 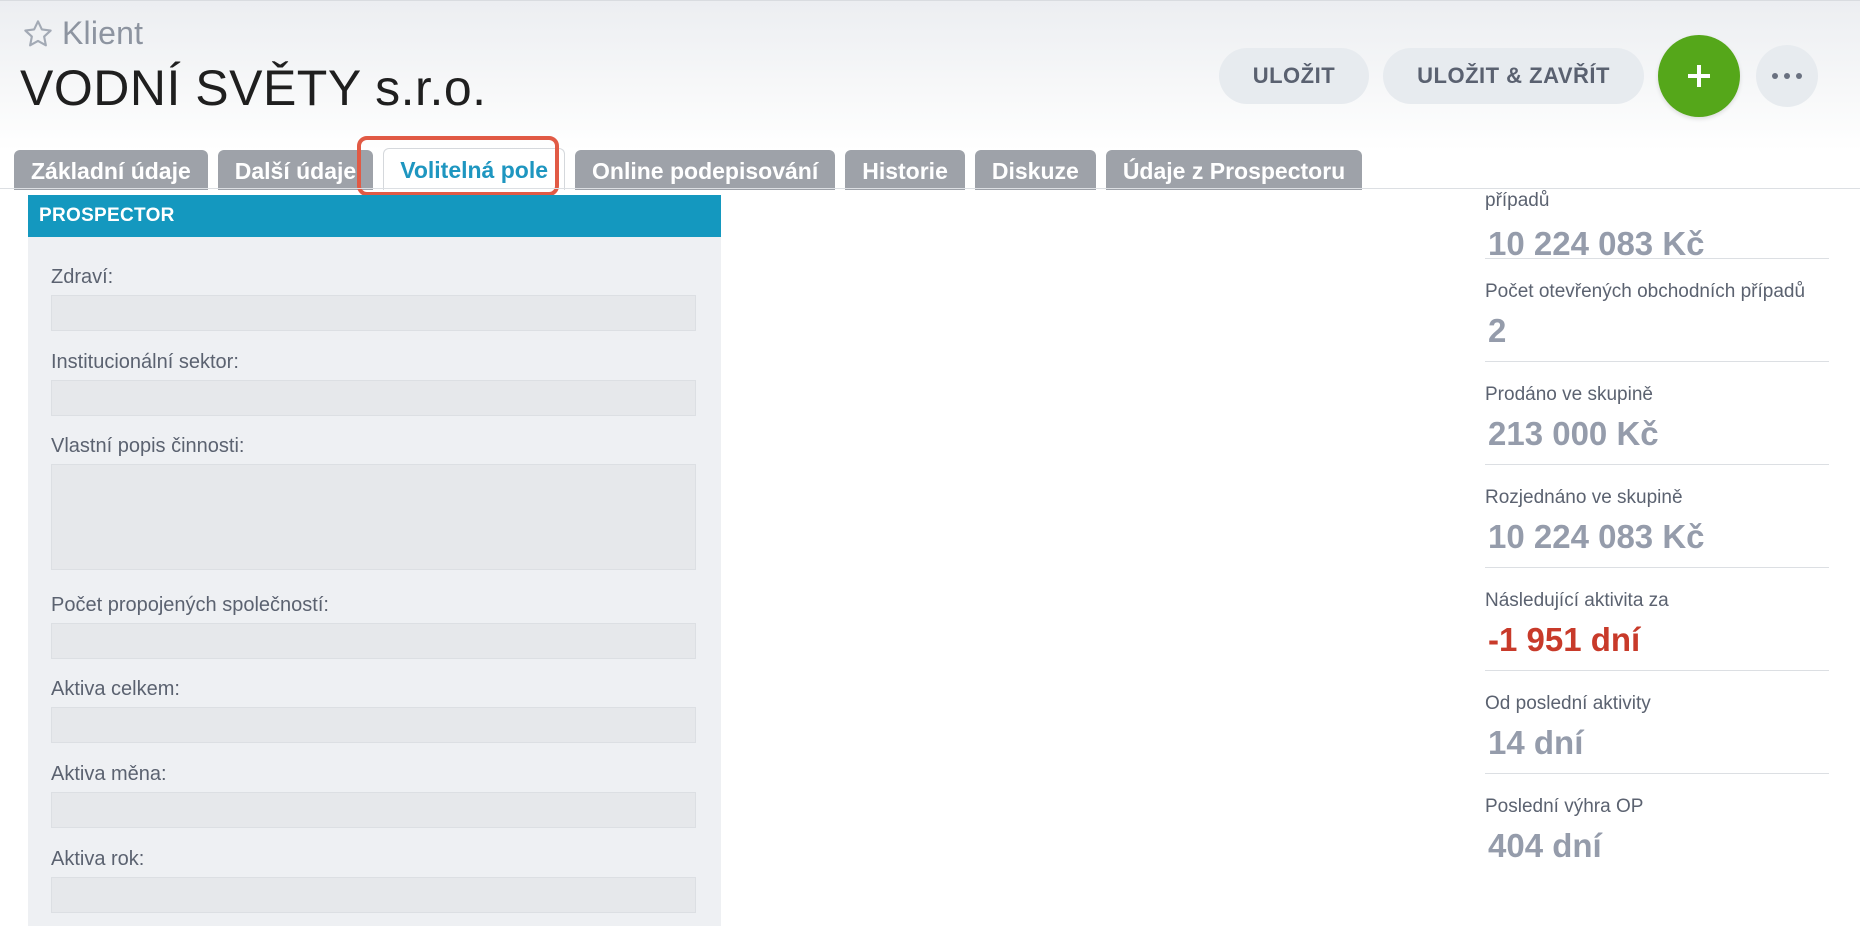 I want to click on plus-icon, so click(x=1699, y=76).